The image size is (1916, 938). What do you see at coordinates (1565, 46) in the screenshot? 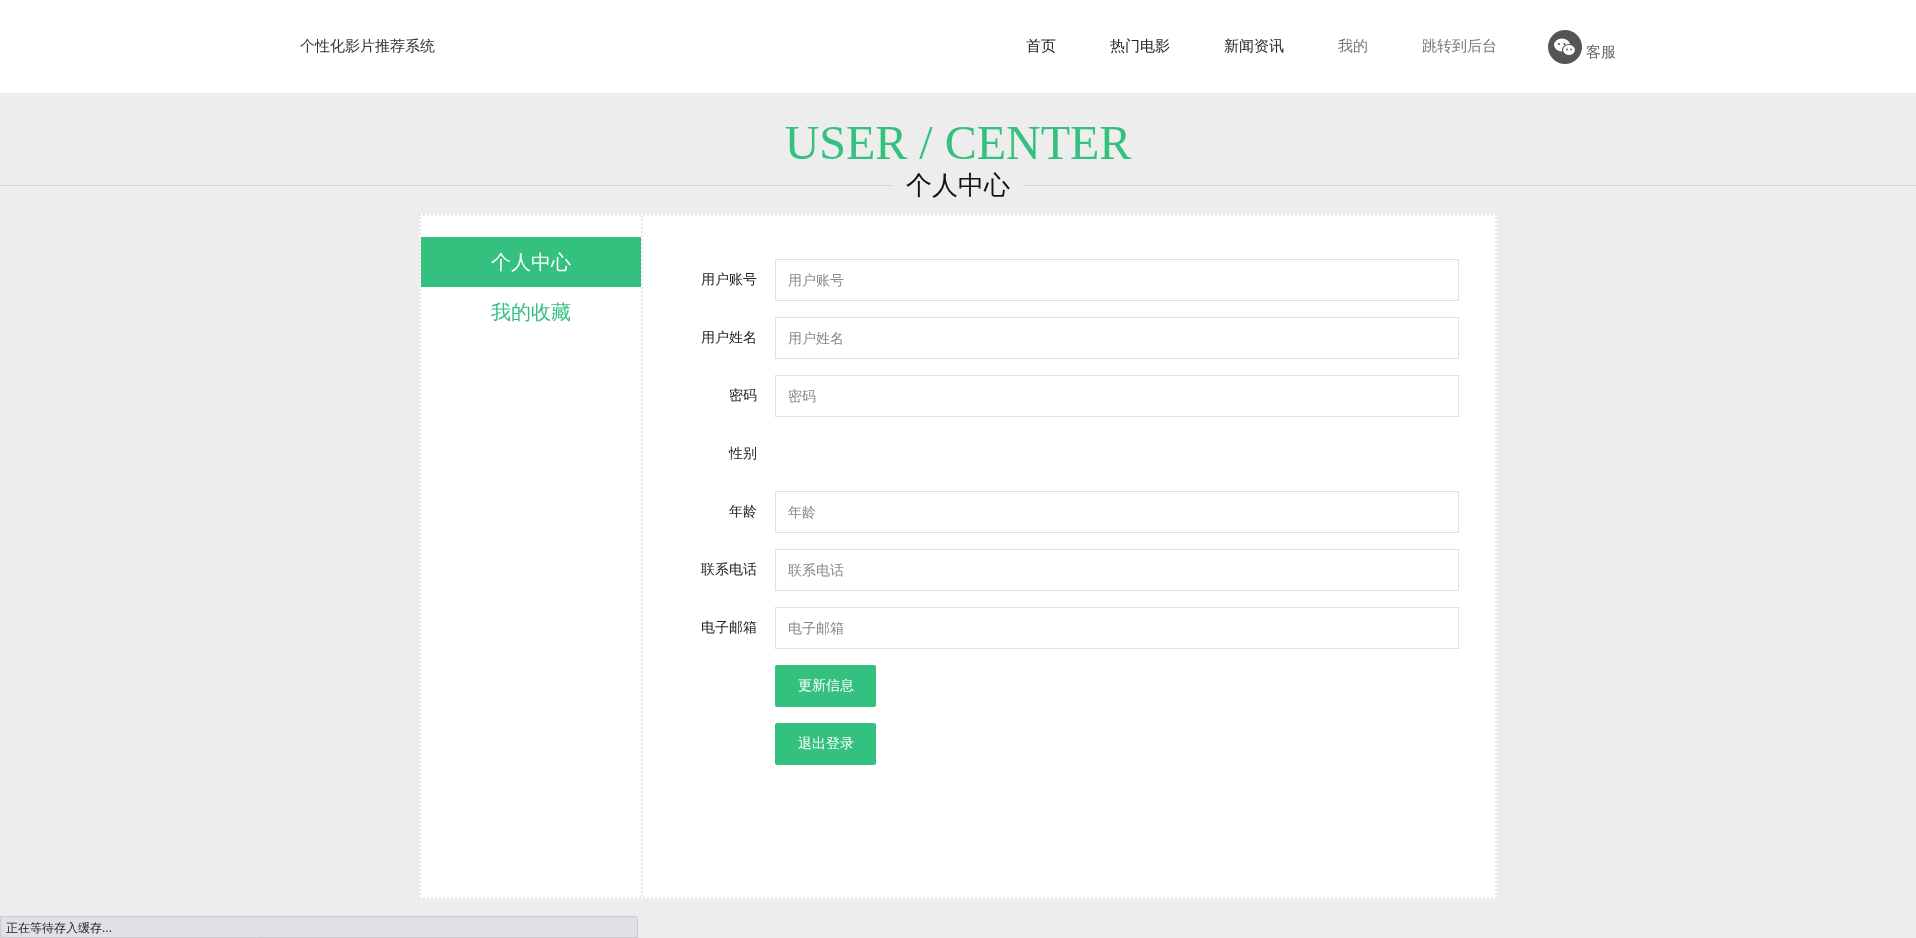
I see `wechat-icon` at bounding box center [1565, 46].